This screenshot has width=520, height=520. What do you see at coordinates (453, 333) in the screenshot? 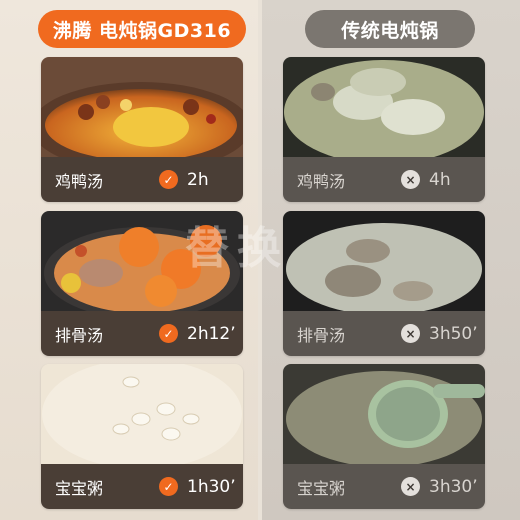
I see `cook-time: 3h50’` at bounding box center [453, 333].